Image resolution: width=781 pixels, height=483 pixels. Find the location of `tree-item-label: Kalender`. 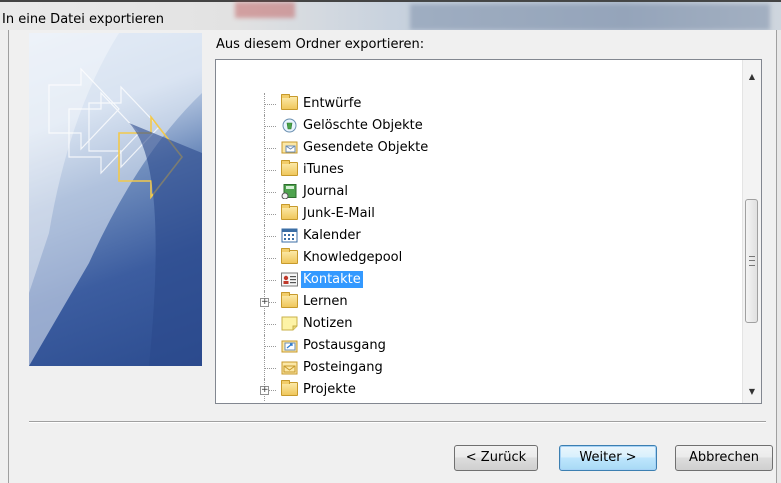

tree-item-label: Kalender is located at coordinates (332, 235).